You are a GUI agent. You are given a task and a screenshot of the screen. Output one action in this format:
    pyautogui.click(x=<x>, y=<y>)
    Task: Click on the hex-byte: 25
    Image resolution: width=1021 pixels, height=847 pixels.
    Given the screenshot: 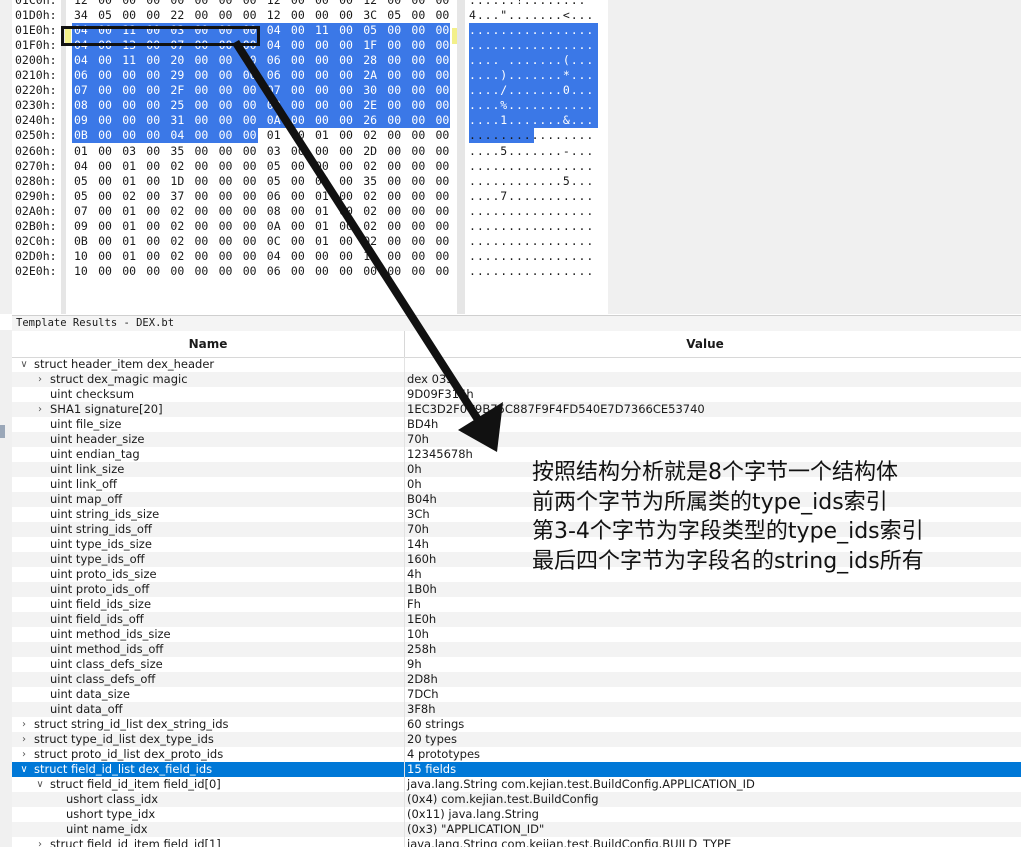 What is the action you would take?
    pyautogui.click(x=182, y=105)
    